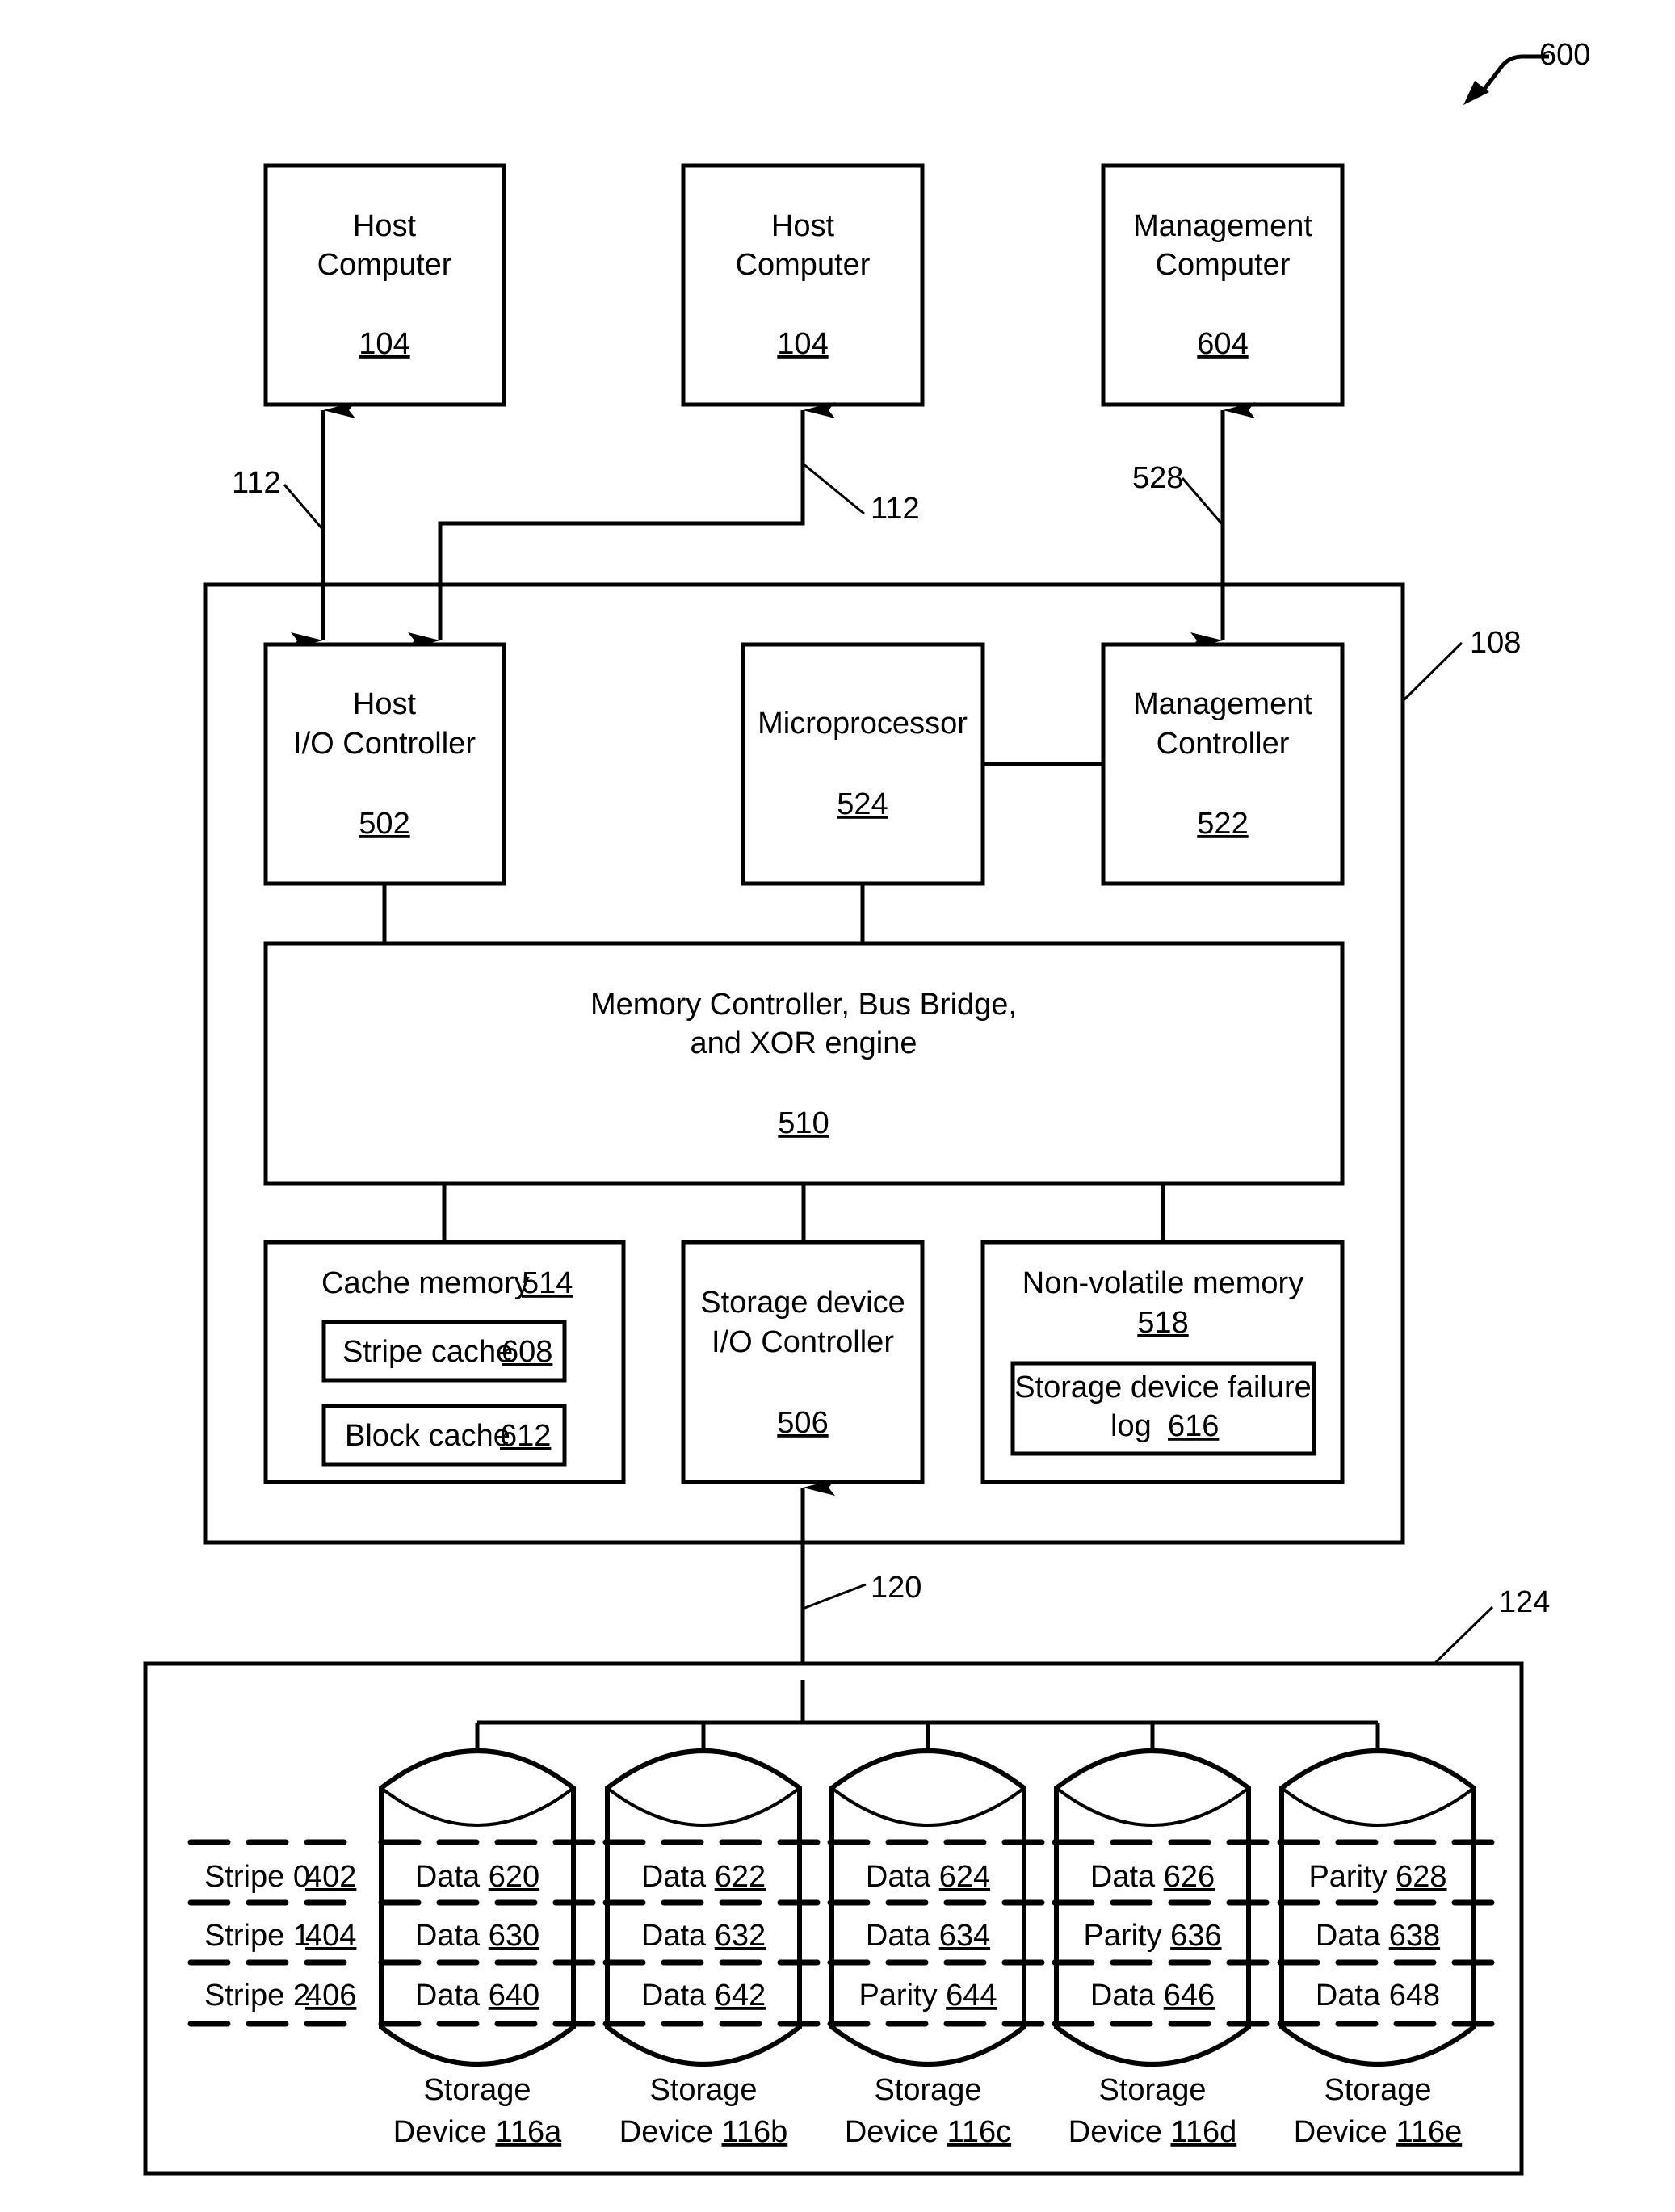  I want to click on block-ref: 626, so click(1189, 1877).